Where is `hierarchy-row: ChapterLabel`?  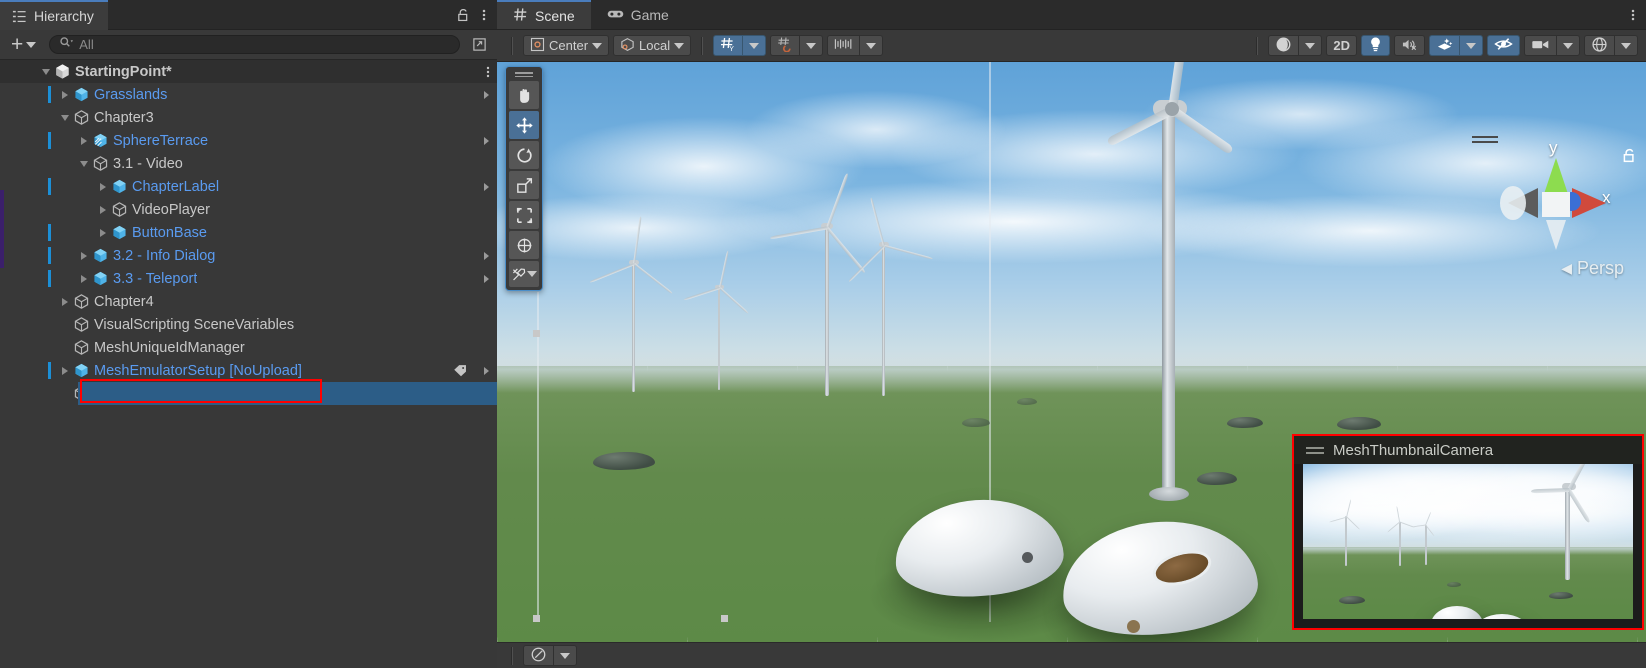
hierarchy-row: ChapterLabel is located at coordinates (248, 186).